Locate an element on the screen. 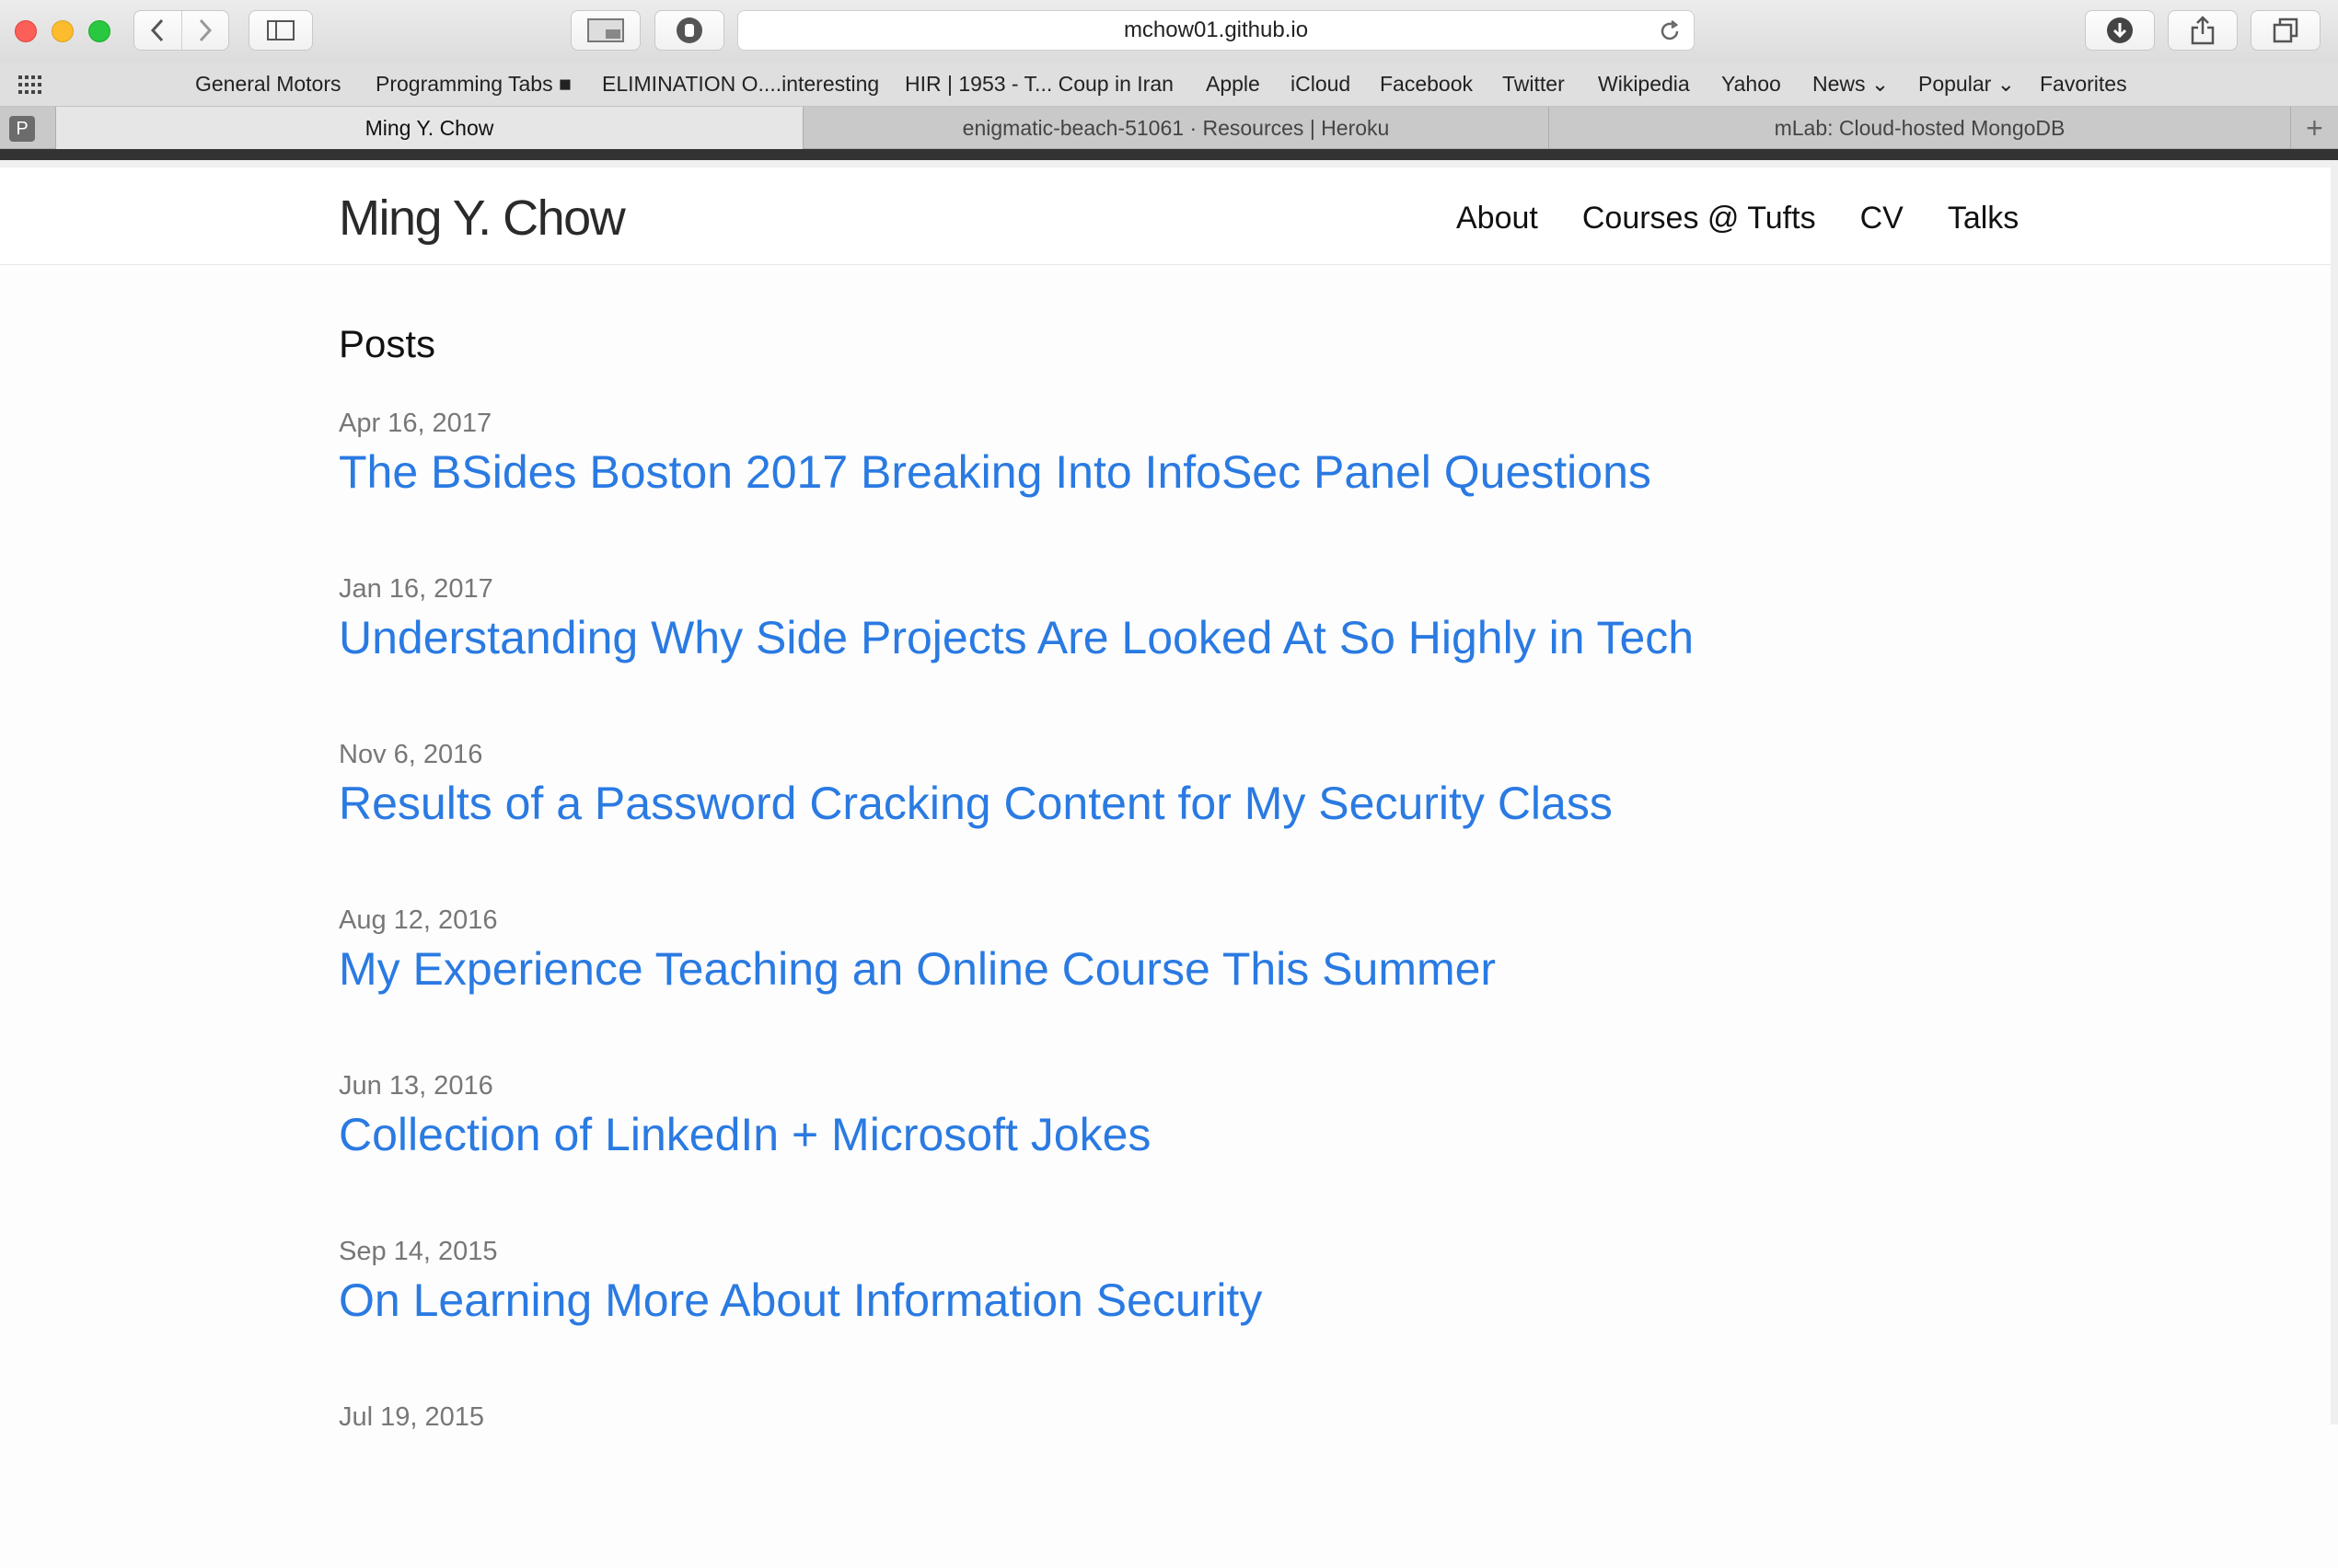  forward-icon is located at coordinates (206, 30).